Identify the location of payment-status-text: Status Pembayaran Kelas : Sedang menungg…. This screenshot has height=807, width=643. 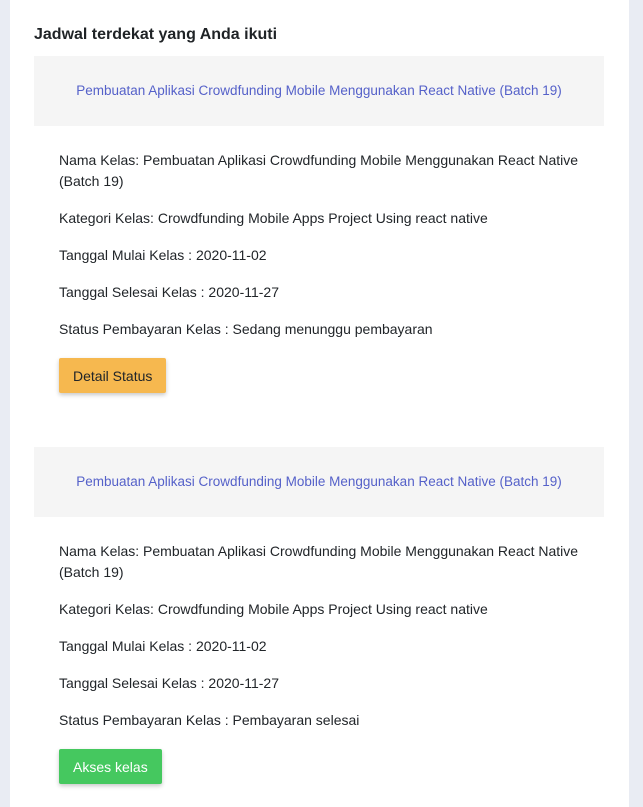
(246, 329).